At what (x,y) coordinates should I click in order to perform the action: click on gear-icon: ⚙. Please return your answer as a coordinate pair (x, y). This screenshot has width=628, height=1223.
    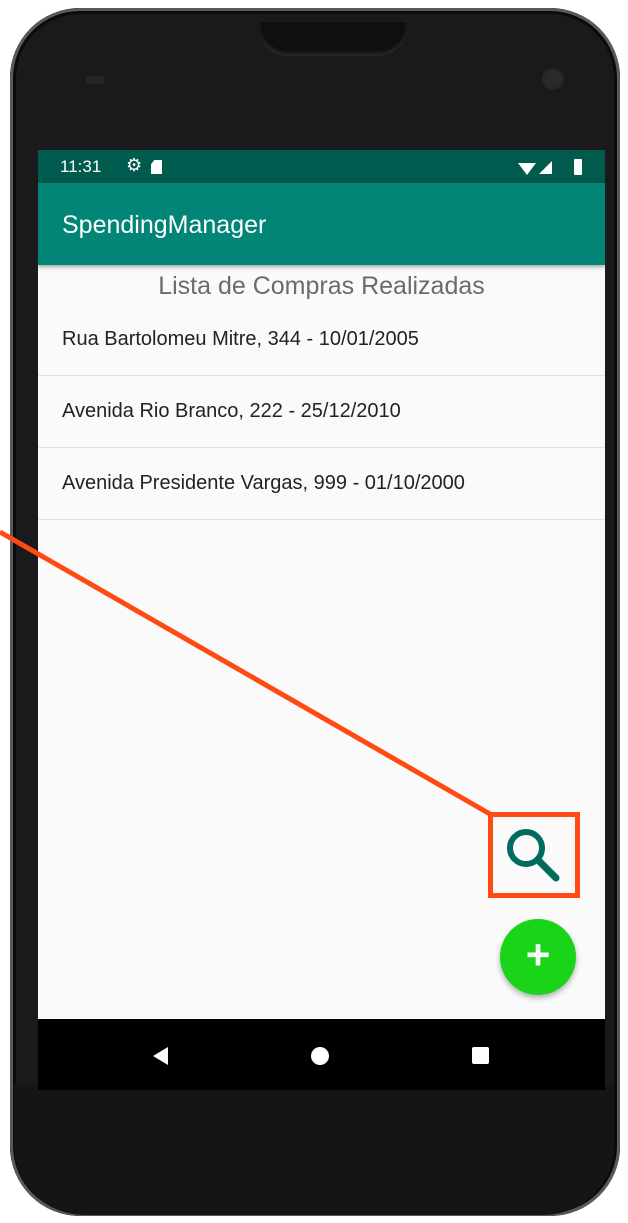
    Looking at the image, I should click on (134, 165).